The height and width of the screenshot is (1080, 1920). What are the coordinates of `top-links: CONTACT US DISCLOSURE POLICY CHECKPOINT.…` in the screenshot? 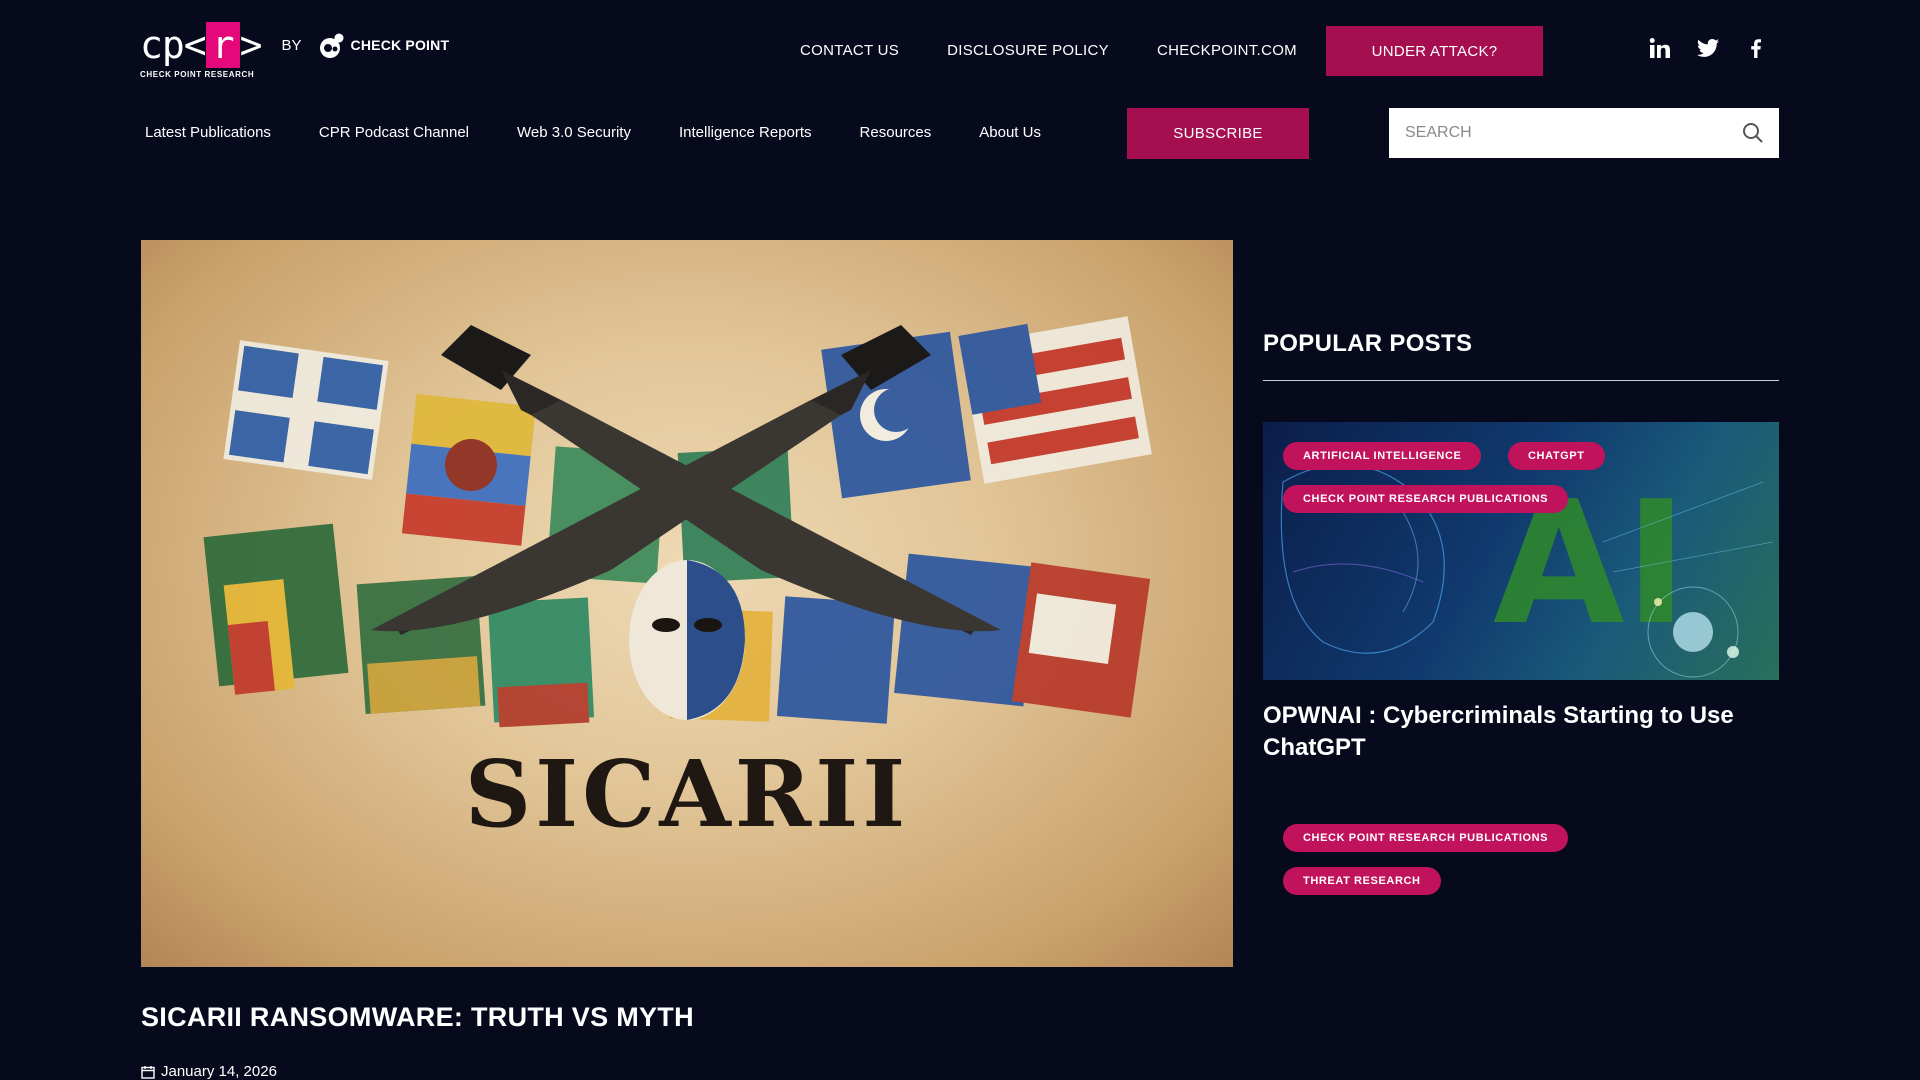 It's located at (1048, 50).